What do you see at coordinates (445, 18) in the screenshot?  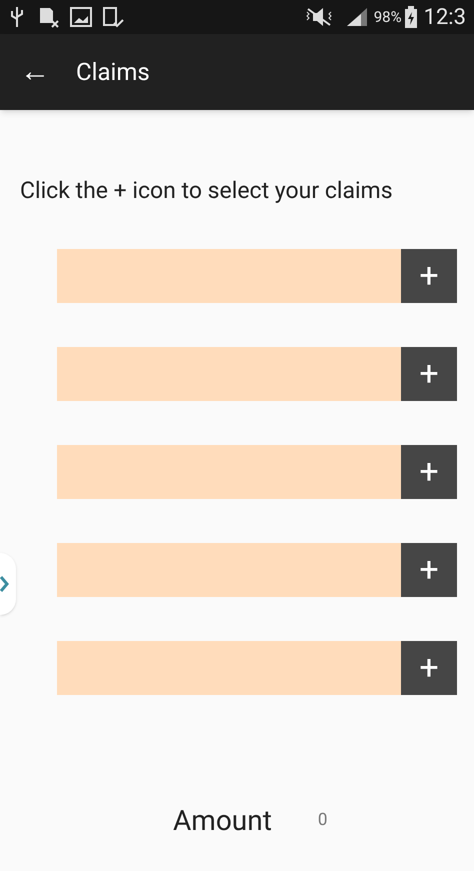 I see `clock-time: 12:3` at bounding box center [445, 18].